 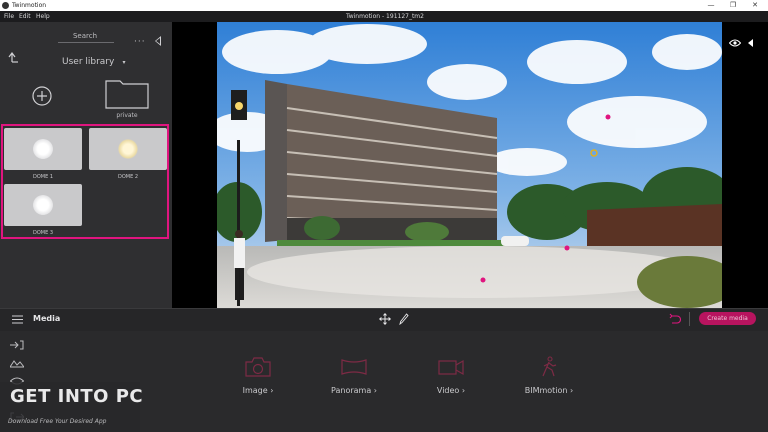 I want to click on media-option-label: Panorama, so click(x=351, y=390).